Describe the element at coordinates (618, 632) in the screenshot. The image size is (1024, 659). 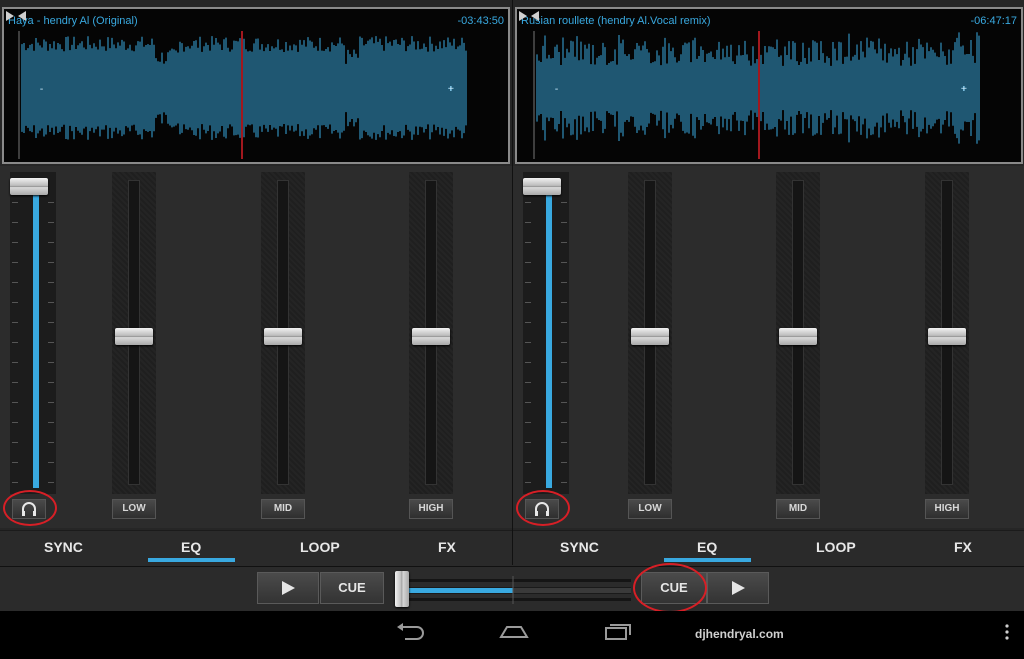
I see `recent-apps-icon` at that location.